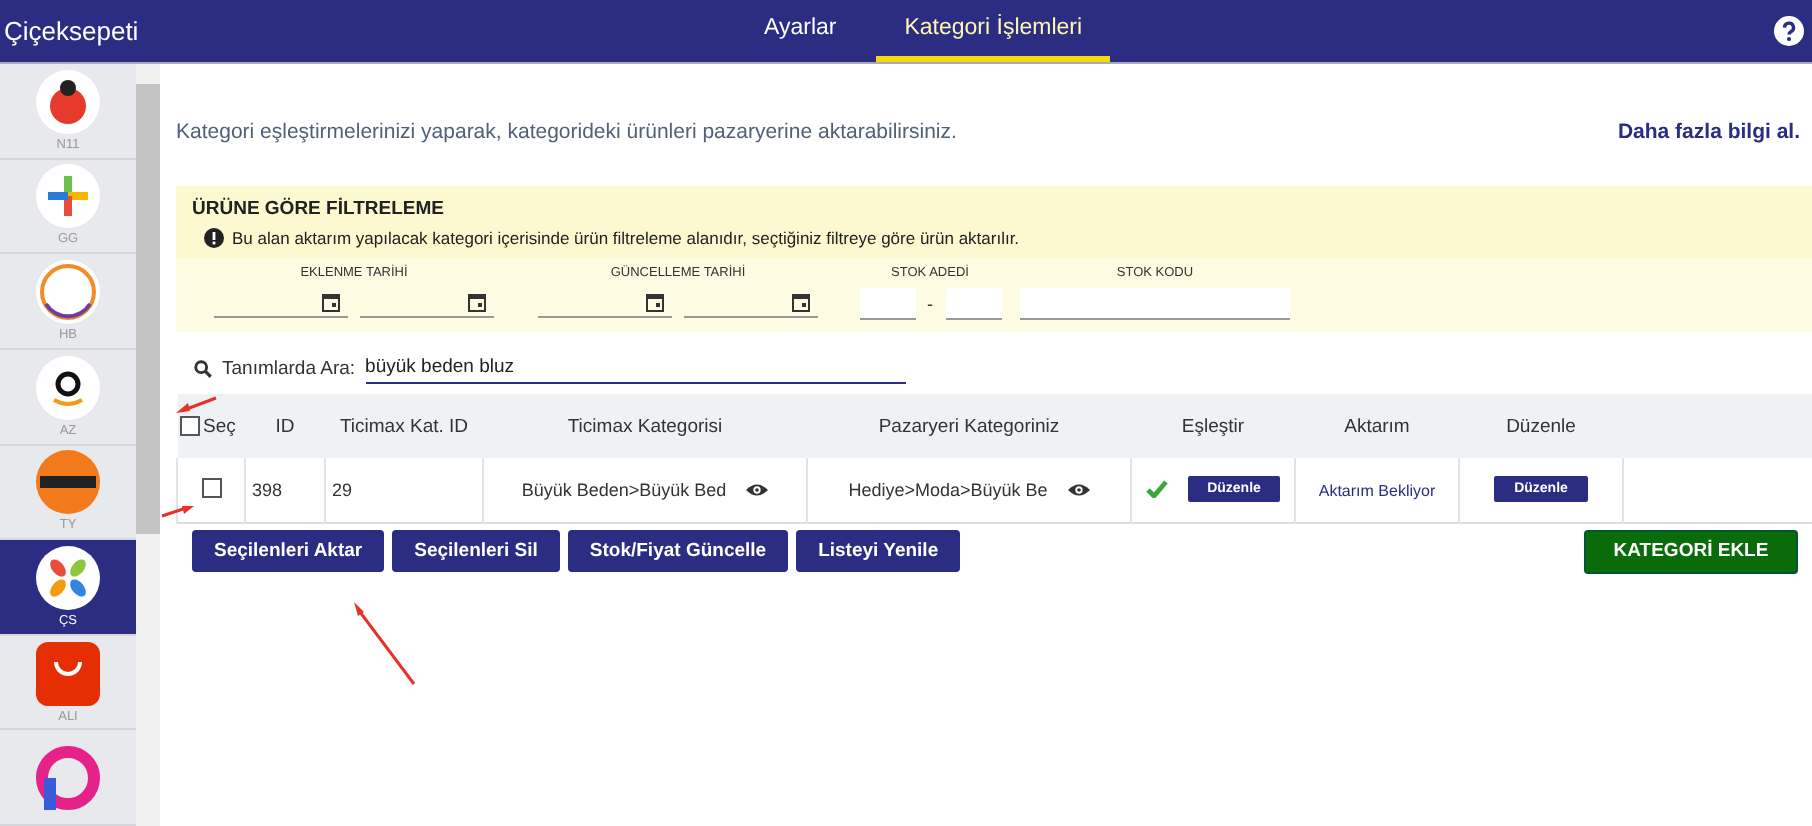 The image size is (1812, 826). Describe the element at coordinates (211, 487) in the screenshot. I see `row-checkbox` at that location.